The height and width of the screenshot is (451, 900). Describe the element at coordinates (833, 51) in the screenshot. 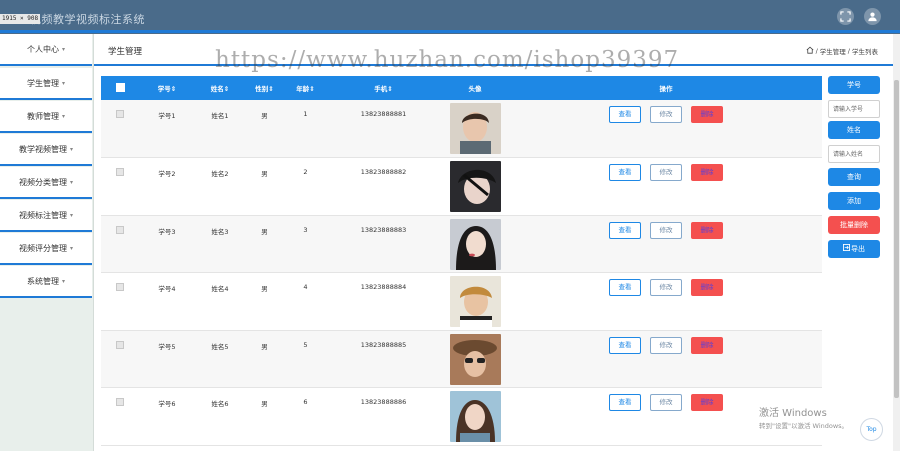

I see `breadcrumb-item-student-management: 学生管理` at that location.